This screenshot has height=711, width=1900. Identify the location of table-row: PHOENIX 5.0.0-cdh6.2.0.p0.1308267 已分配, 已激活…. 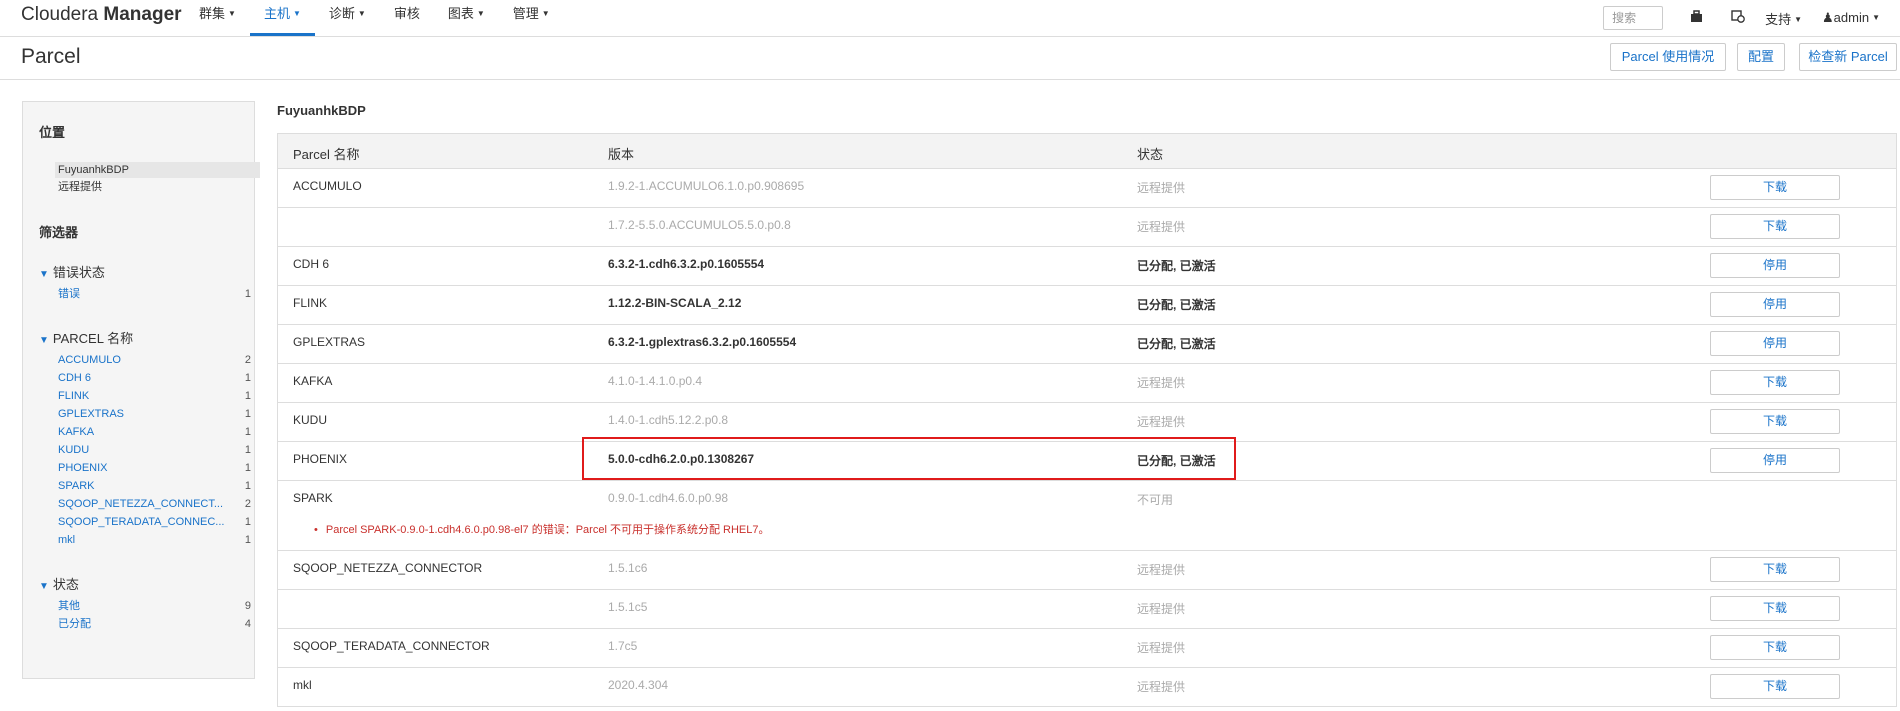
(1087, 461).